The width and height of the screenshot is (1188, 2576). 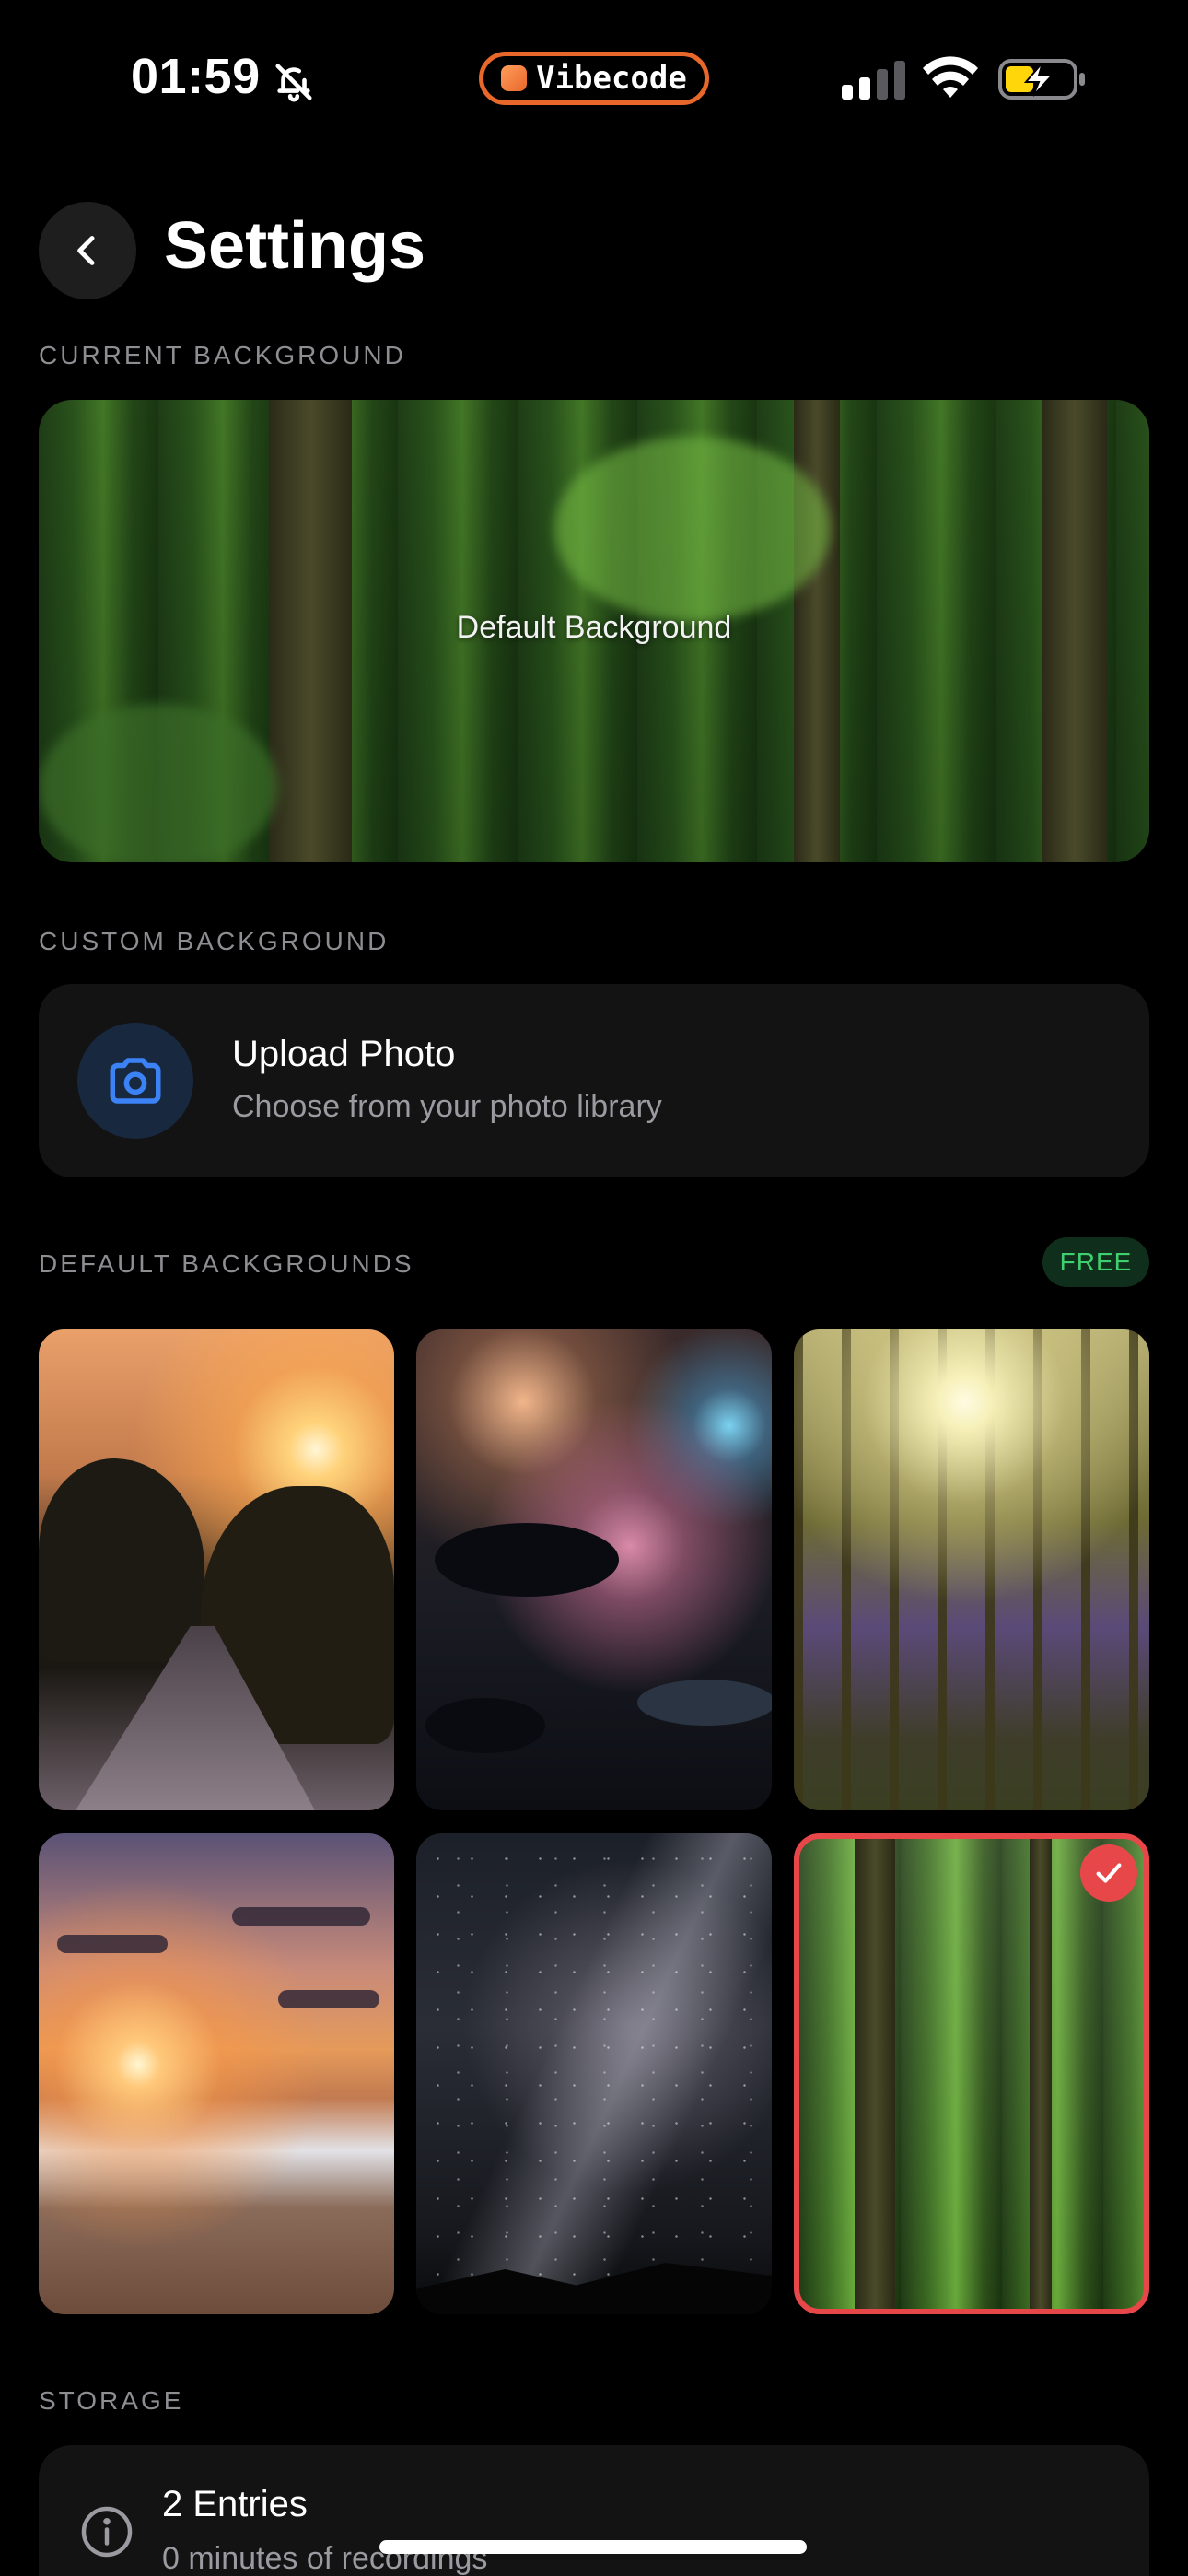 I want to click on selected-check-badge, so click(x=1108, y=1873).